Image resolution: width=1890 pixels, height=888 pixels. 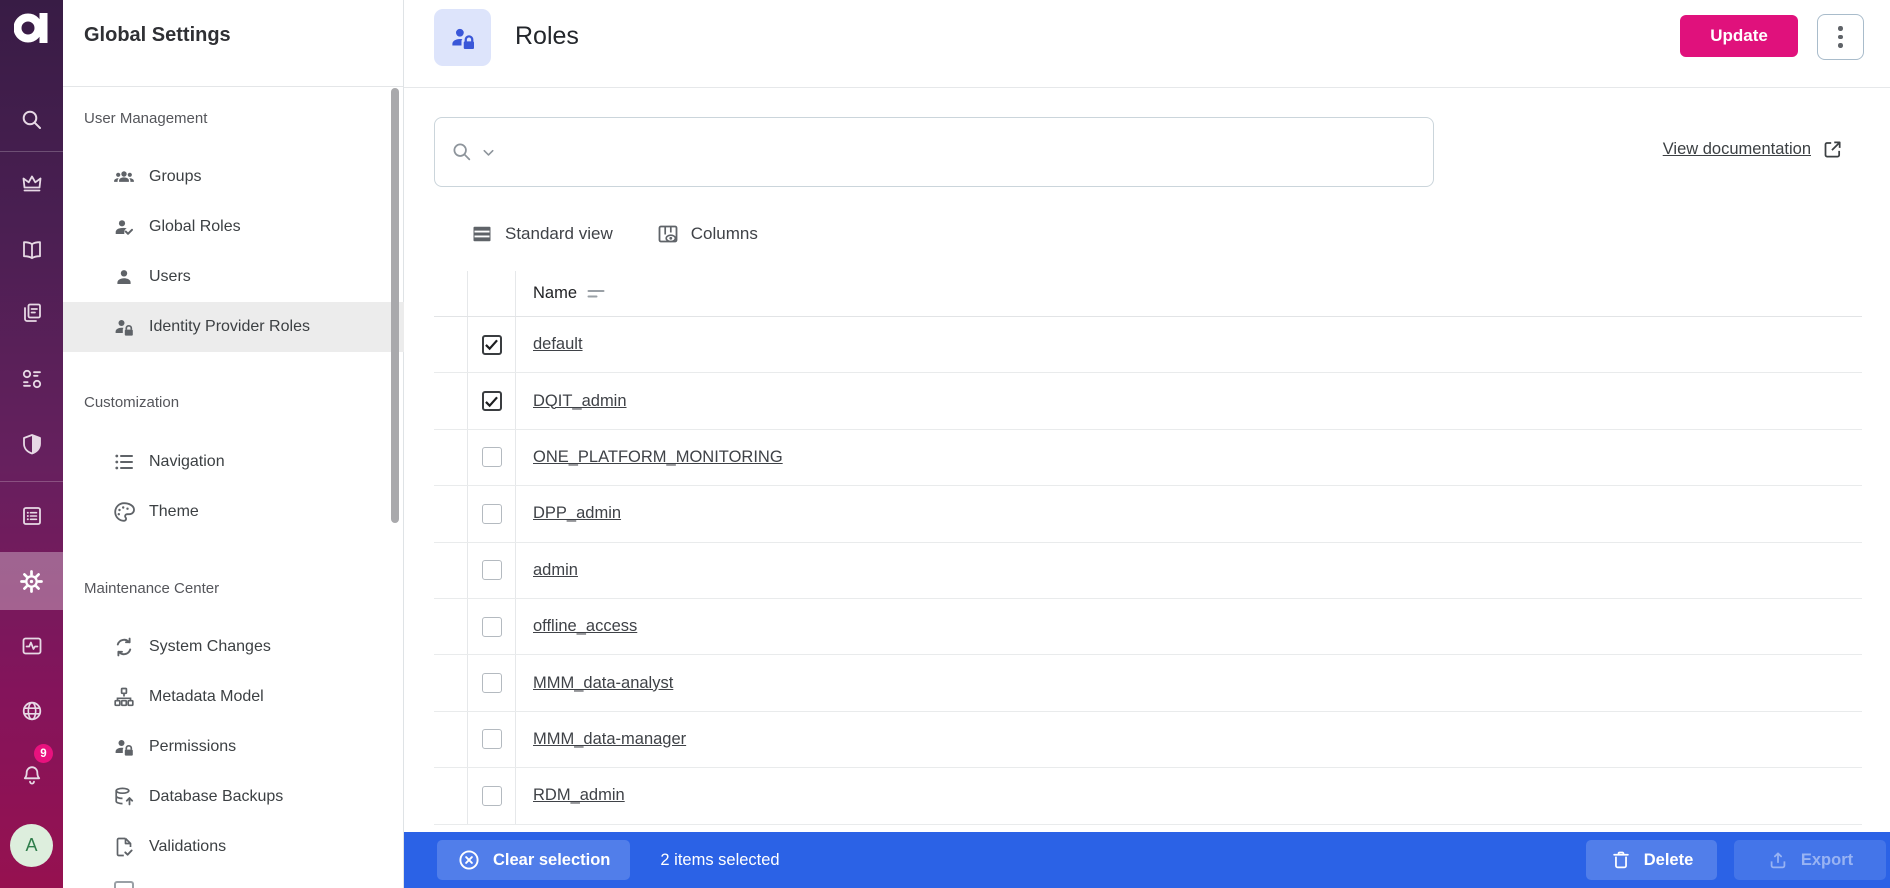 I want to click on rail-settings-button, so click(x=31, y=581).